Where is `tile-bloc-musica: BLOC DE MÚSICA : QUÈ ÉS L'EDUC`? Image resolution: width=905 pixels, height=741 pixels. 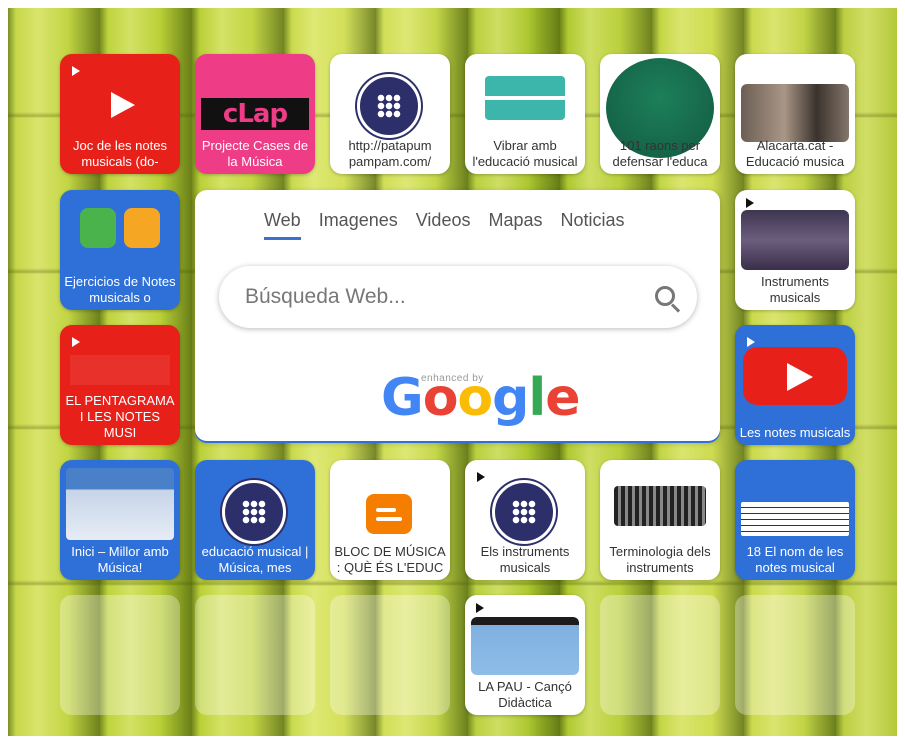 tile-bloc-musica: BLOC DE MÚSICA : QUÈ ÉS L'EDUC is located at coordinates (390, 520).